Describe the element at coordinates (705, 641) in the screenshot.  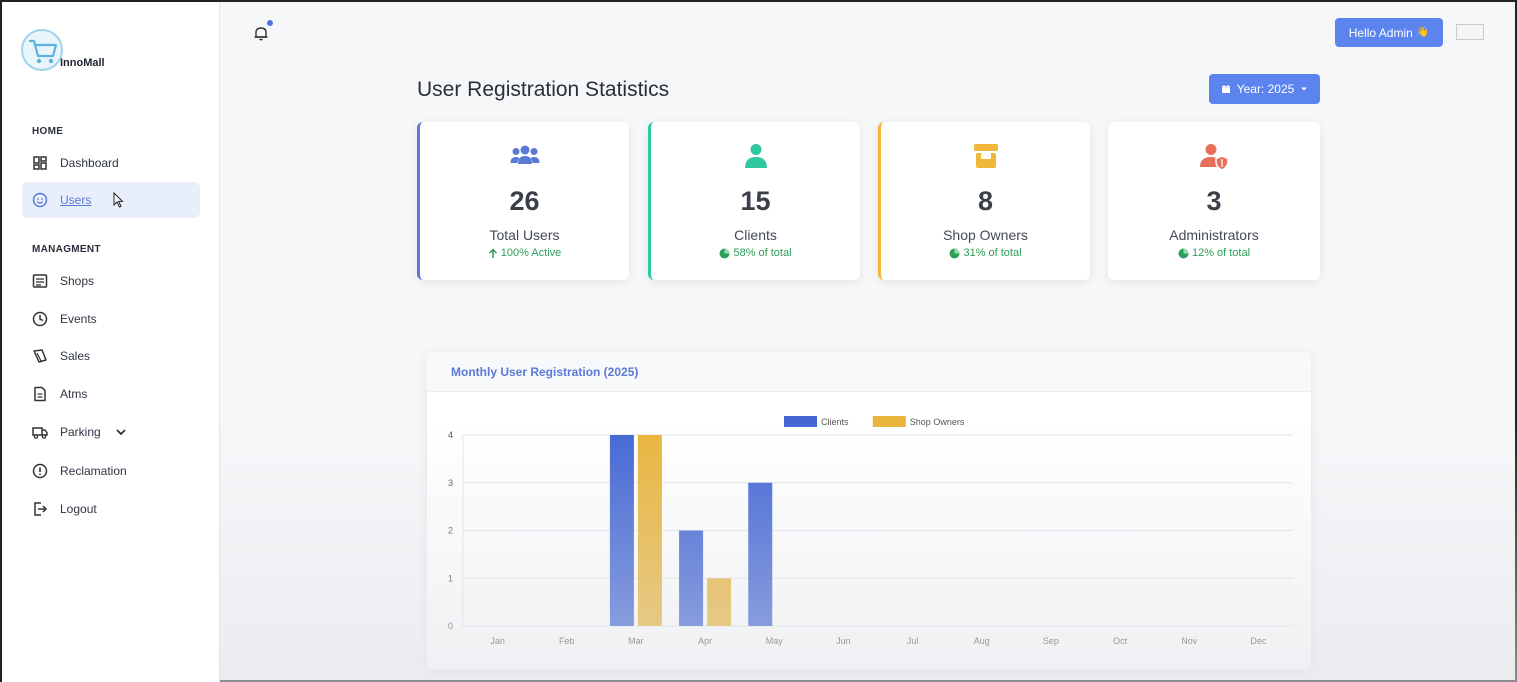
I see `x-tick-label: Apr` at that location.